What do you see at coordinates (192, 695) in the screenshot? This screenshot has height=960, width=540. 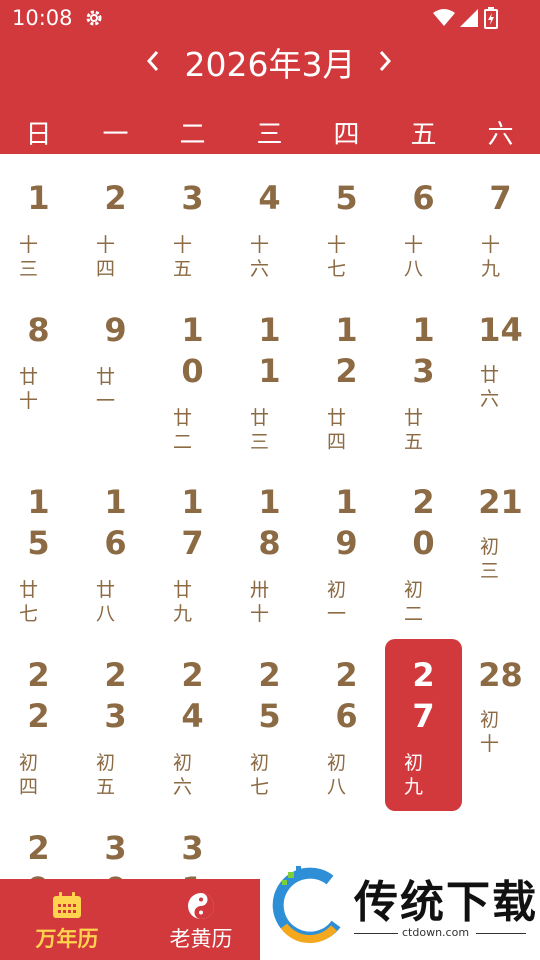 I see `day-number: 24` at bounding box center [192, 695].